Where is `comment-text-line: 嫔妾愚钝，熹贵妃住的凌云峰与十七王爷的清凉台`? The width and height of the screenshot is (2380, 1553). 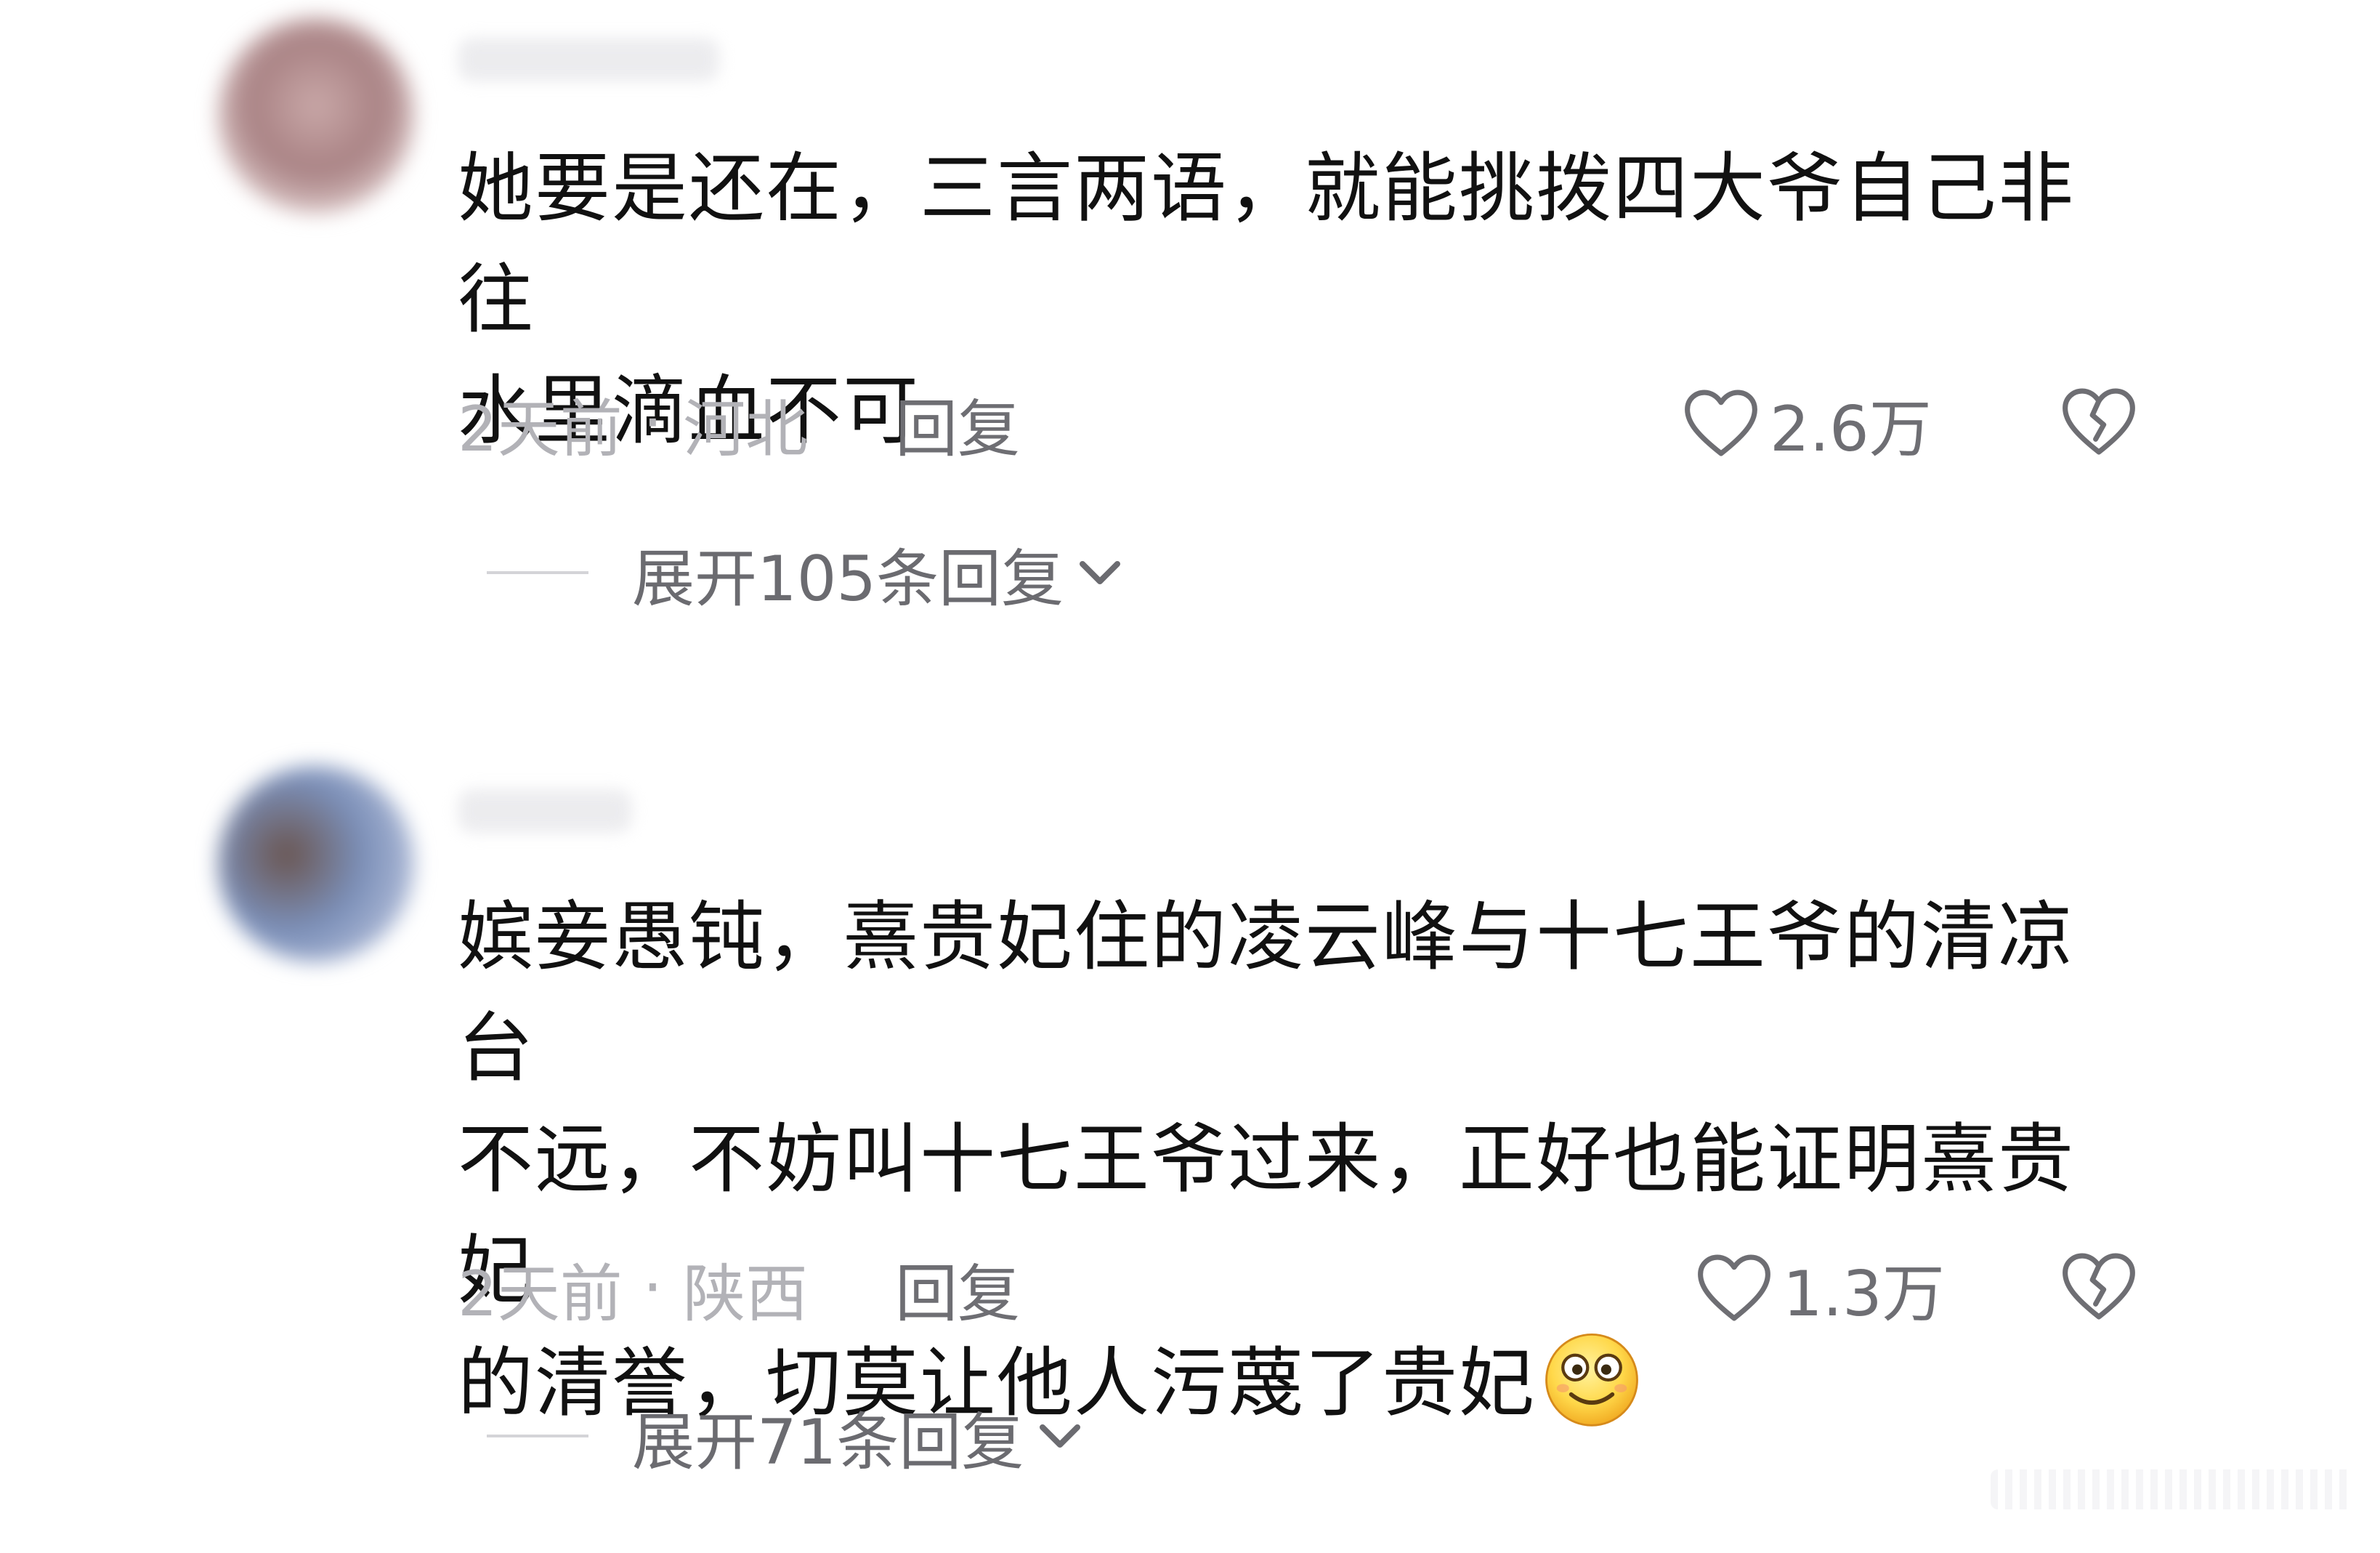 comment-text-line: 嫔妾愚钝，熹贵妃住的凌云峰与十七王爷的清凉台 is located at coordinates (1267, 992).